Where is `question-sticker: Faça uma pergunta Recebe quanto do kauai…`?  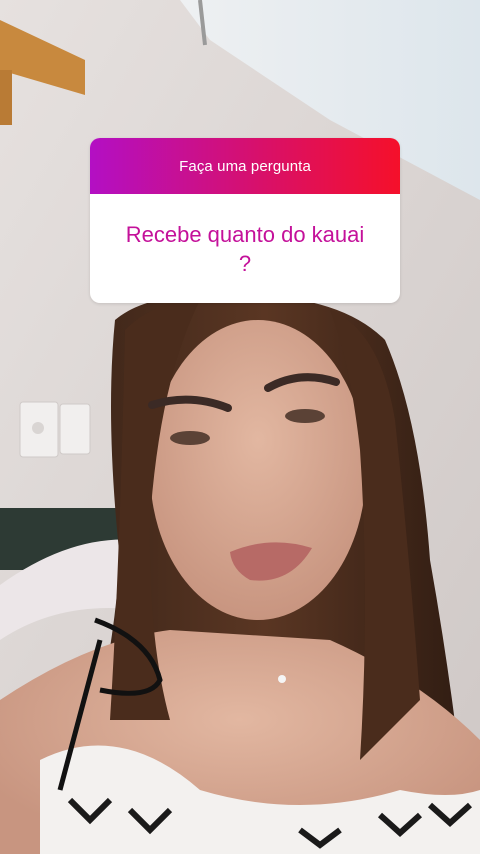
question-sticker: Faça uma pergunta Recebe quanto do kauai… is located at coordinates (245, 220).